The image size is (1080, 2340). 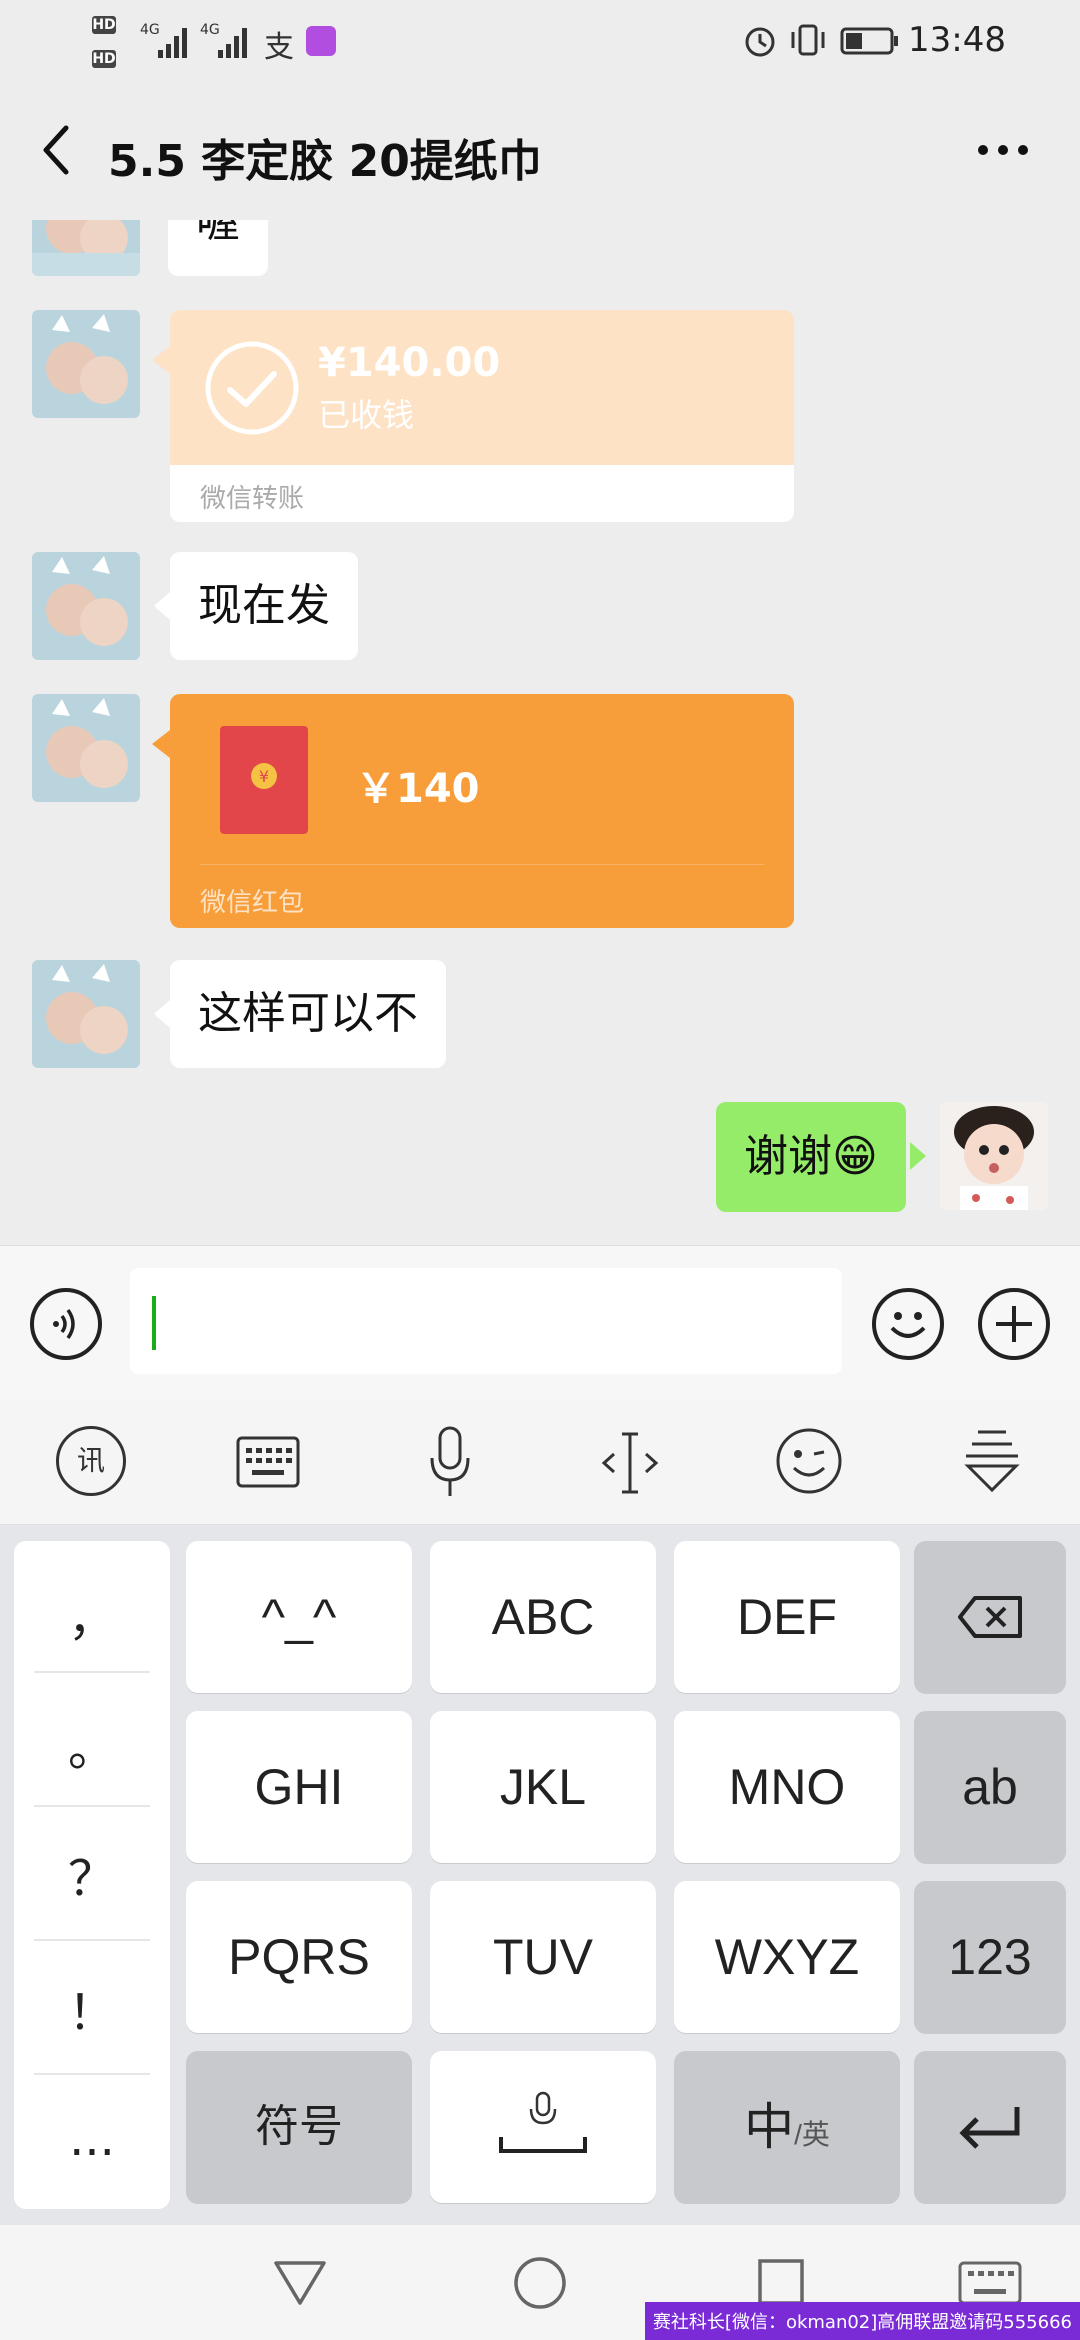 I want to click on ime-toolbar: 讯, so click(x=540, y=1462).